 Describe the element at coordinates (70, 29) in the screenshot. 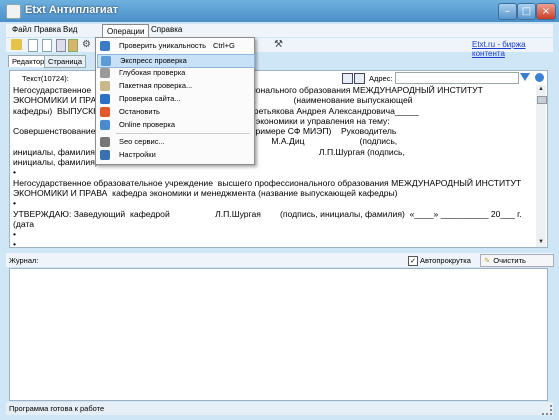

I see `menu-view: Вид` at that location.